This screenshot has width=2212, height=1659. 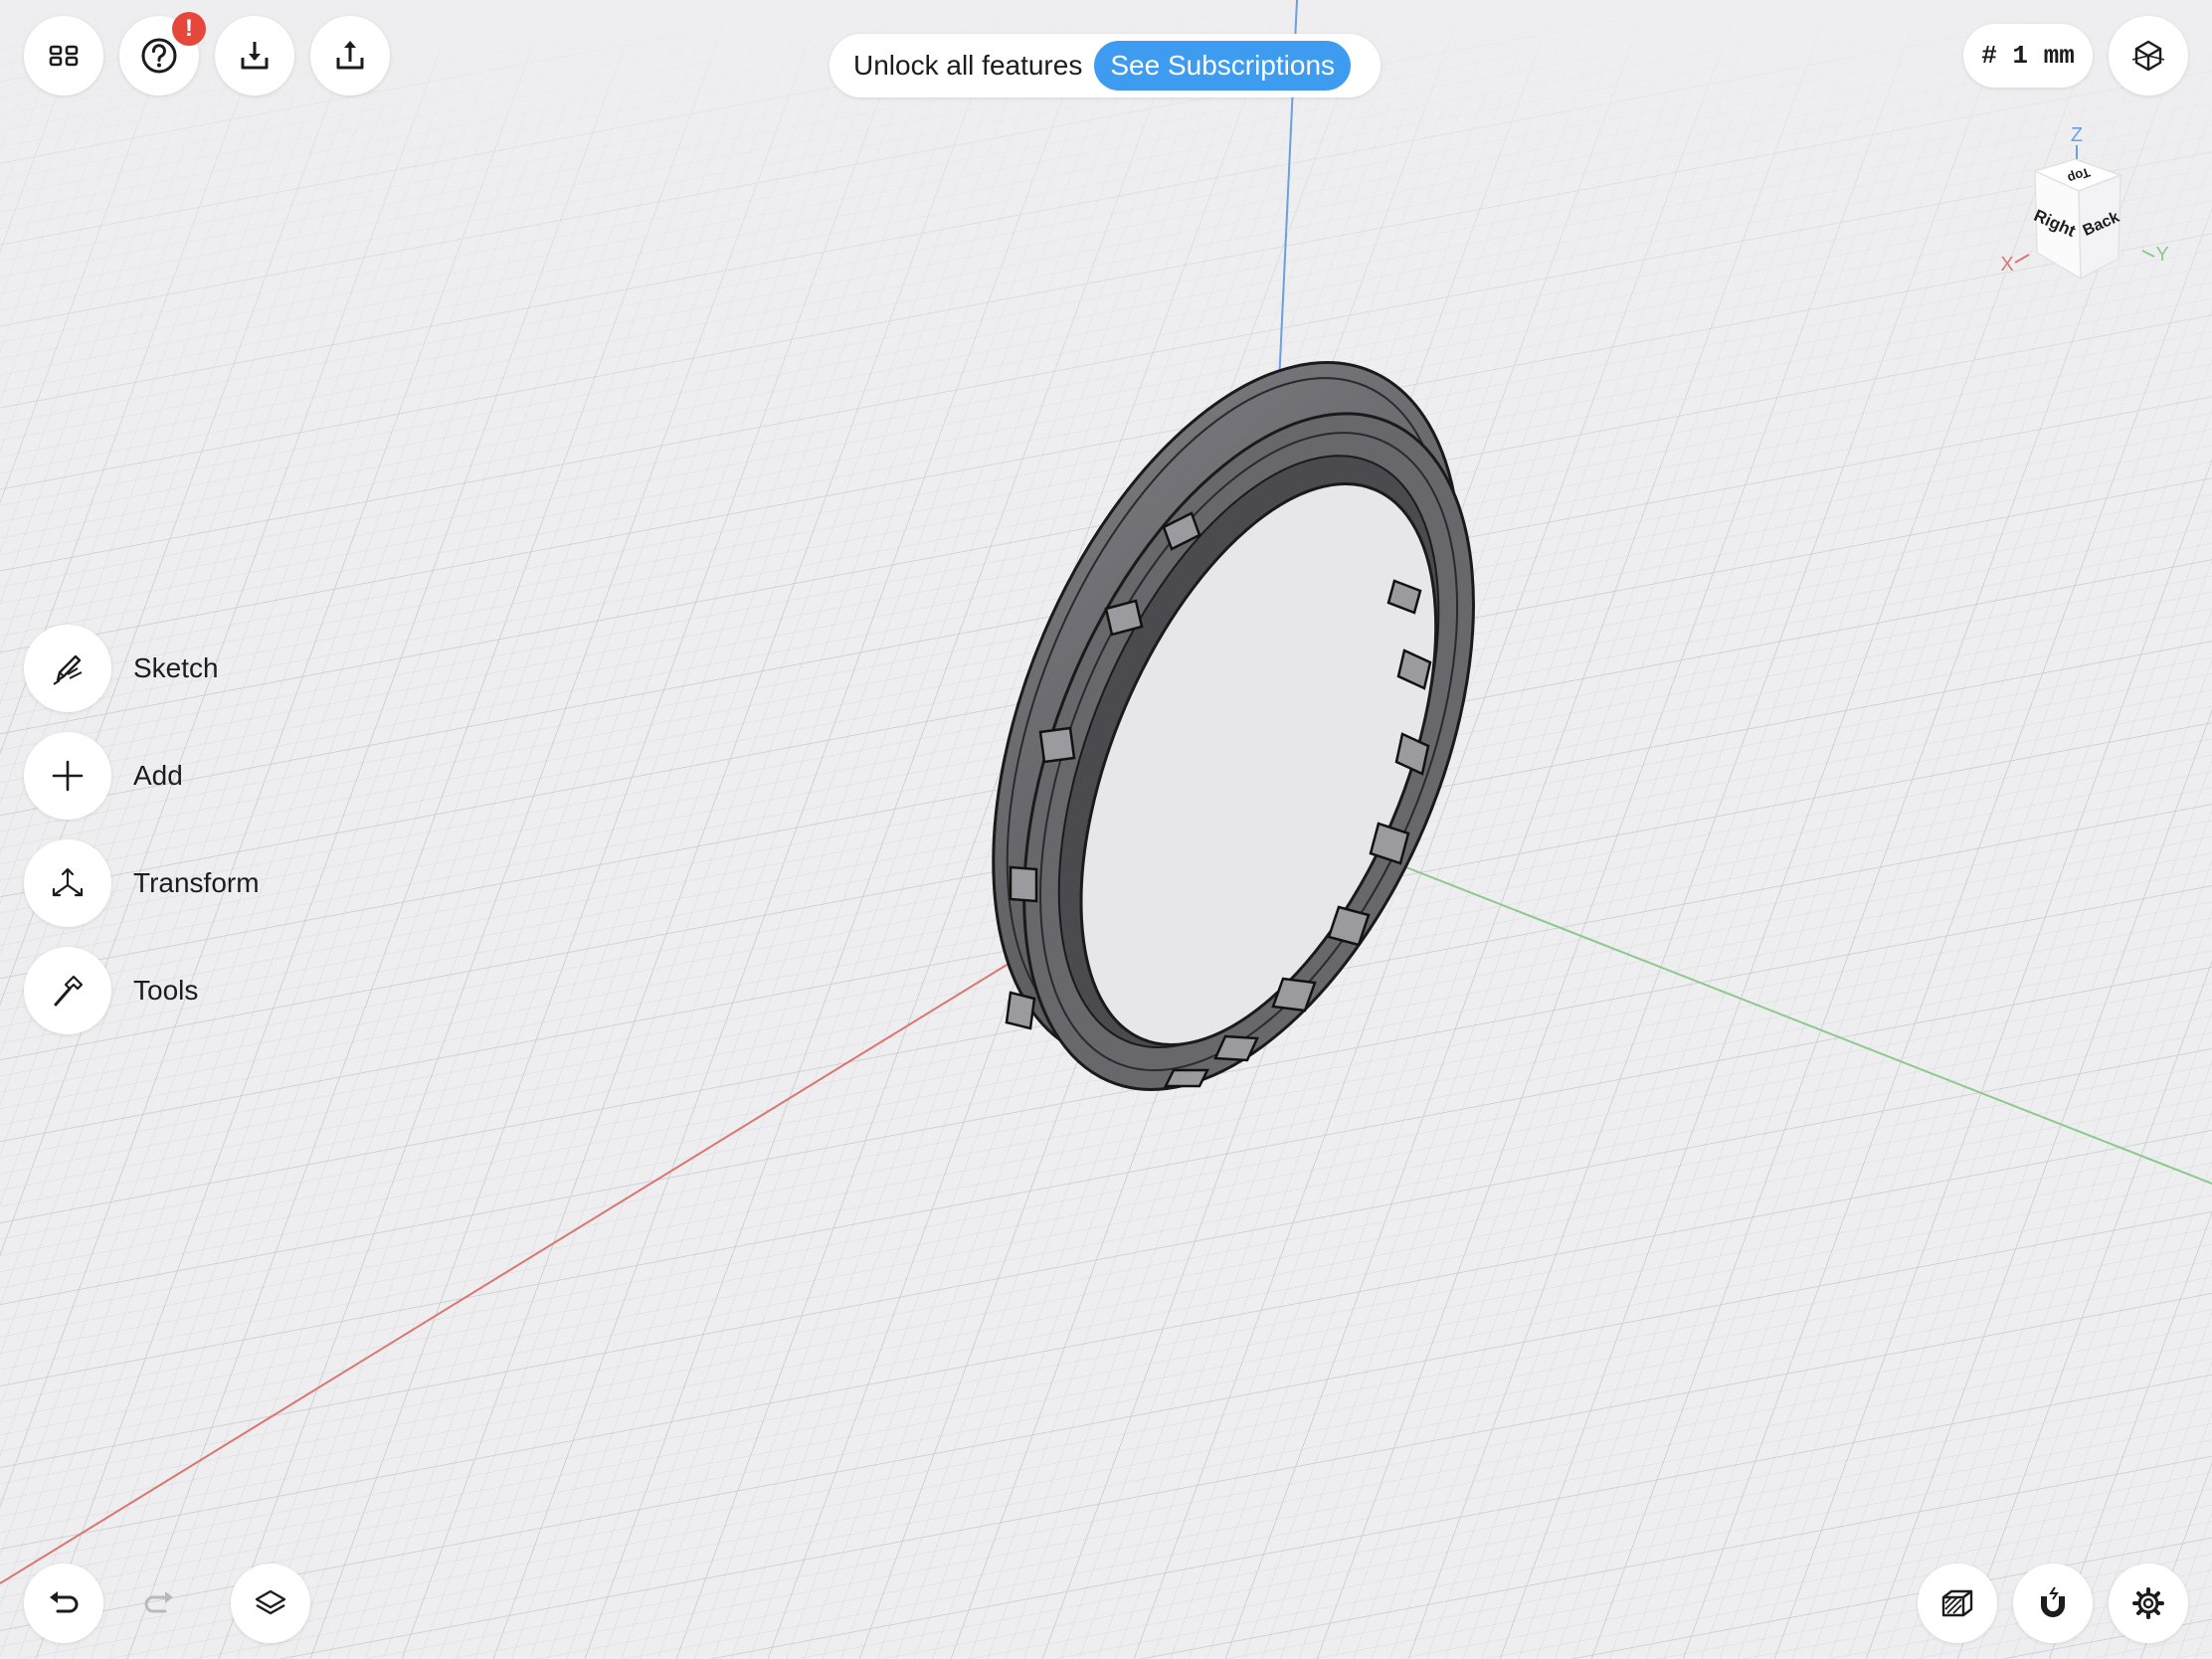 I want to click on view-cube: Z X Y Top Right Back, so click(x=2092, y=203).